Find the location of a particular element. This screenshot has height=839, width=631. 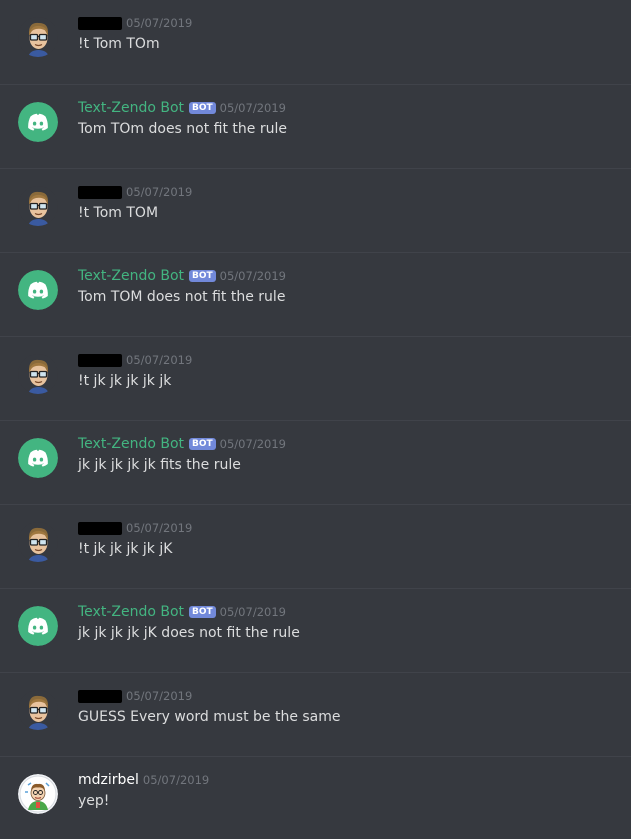

message-content: yep! is located at coordinates (94, 801).